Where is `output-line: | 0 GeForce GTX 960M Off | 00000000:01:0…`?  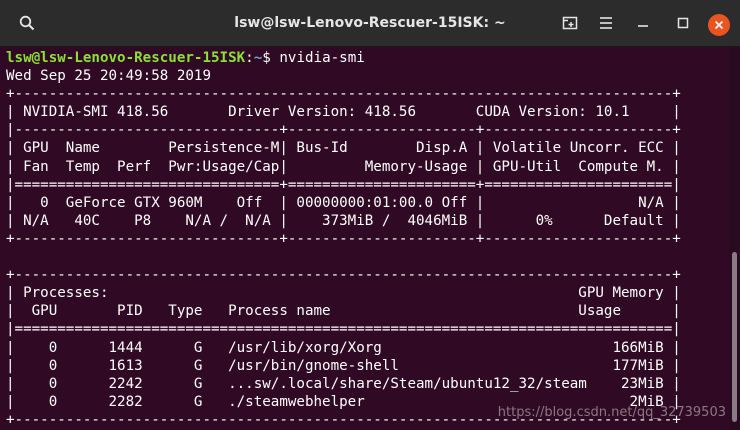 output-line: | 0 GeForce GTX 960M Off | 00000000:01:0… is located at coordinates (343, 202).